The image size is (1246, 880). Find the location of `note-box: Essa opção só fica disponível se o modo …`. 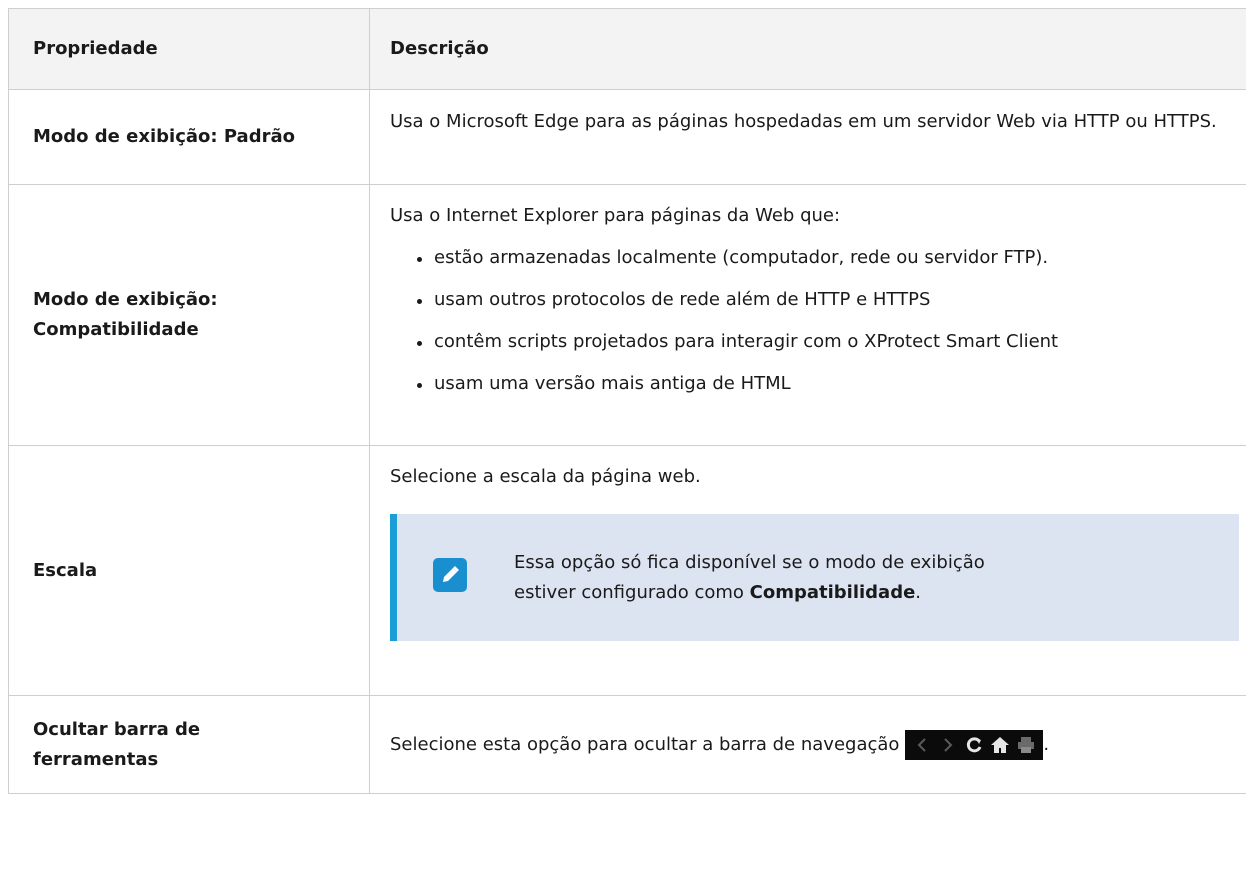

note-box: Essa opção só fica disponível se o modo … is located at coordinates (814, 577).